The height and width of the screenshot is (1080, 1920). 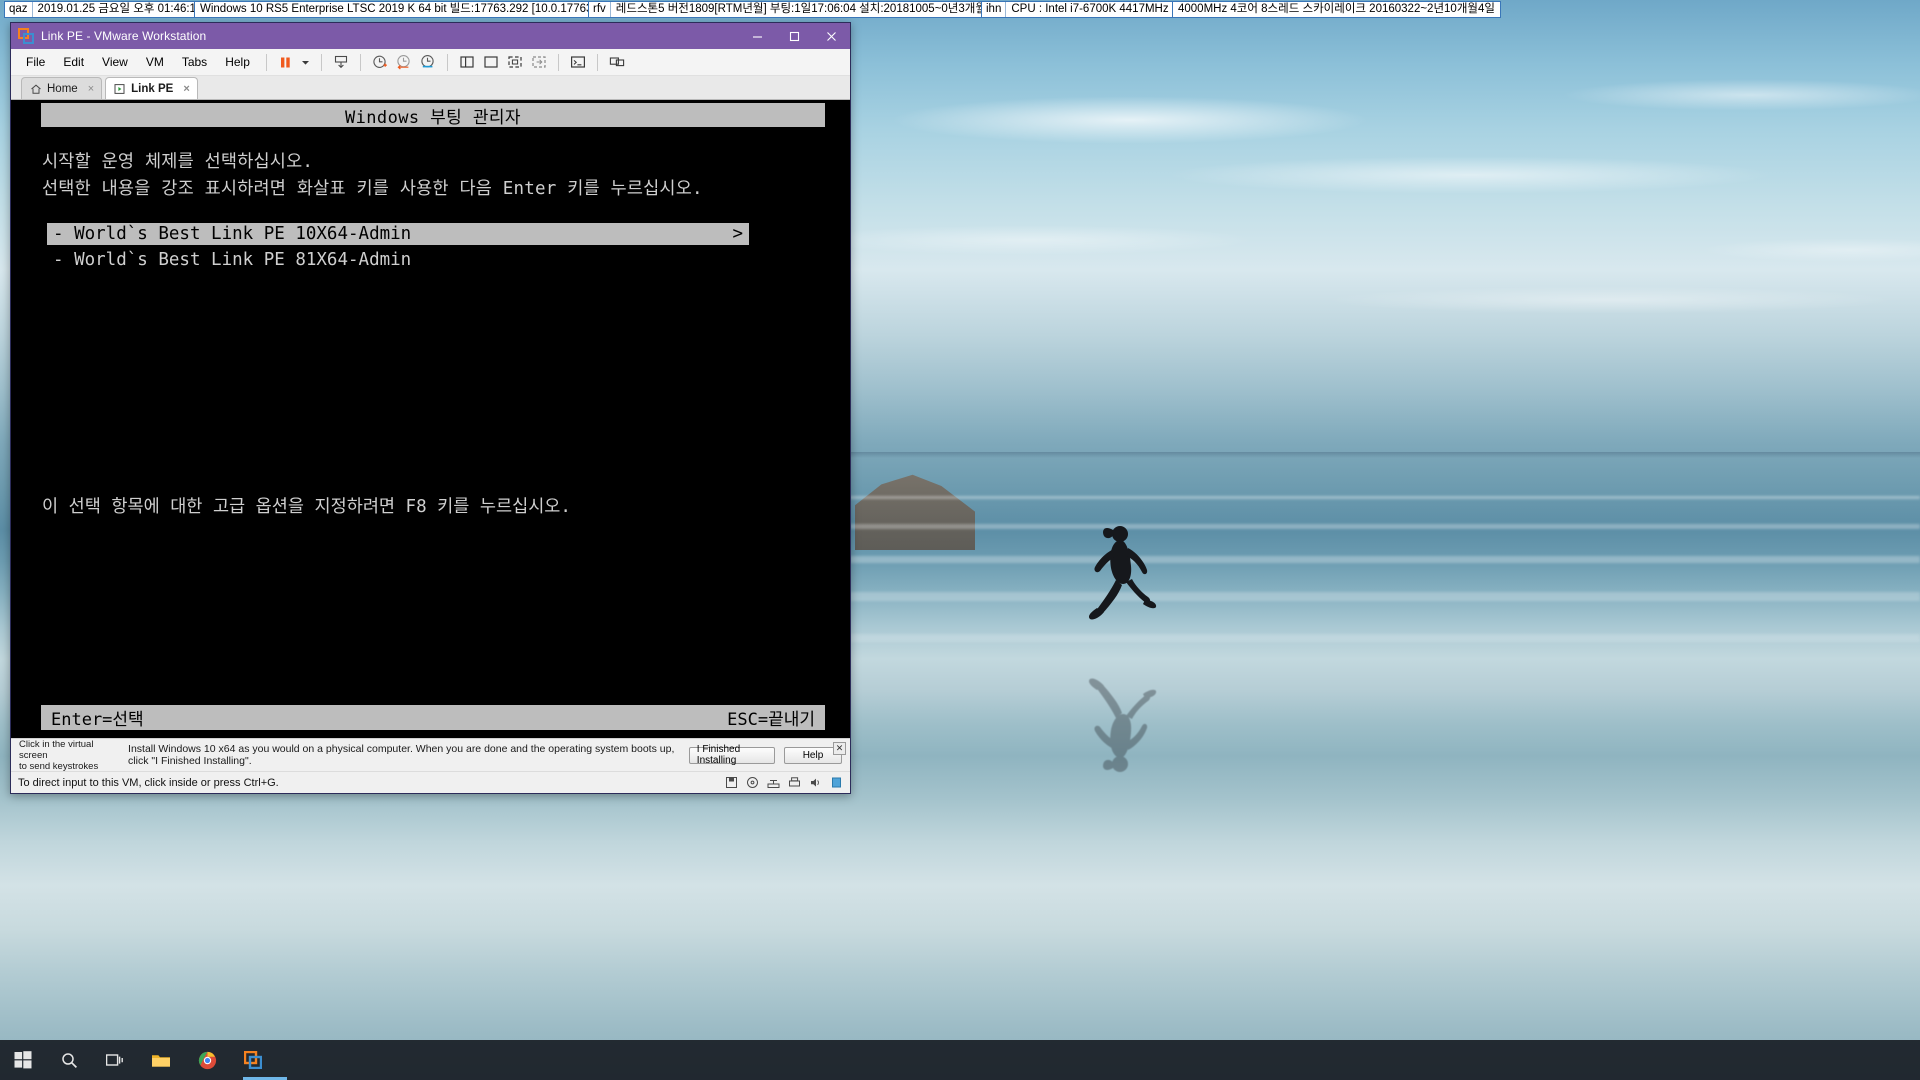 What do you see at coordinates (430, 36) in the screenshot?
I see `window-titlebar: Link PE - VMware Workstation` at bounding box center [430, 36].